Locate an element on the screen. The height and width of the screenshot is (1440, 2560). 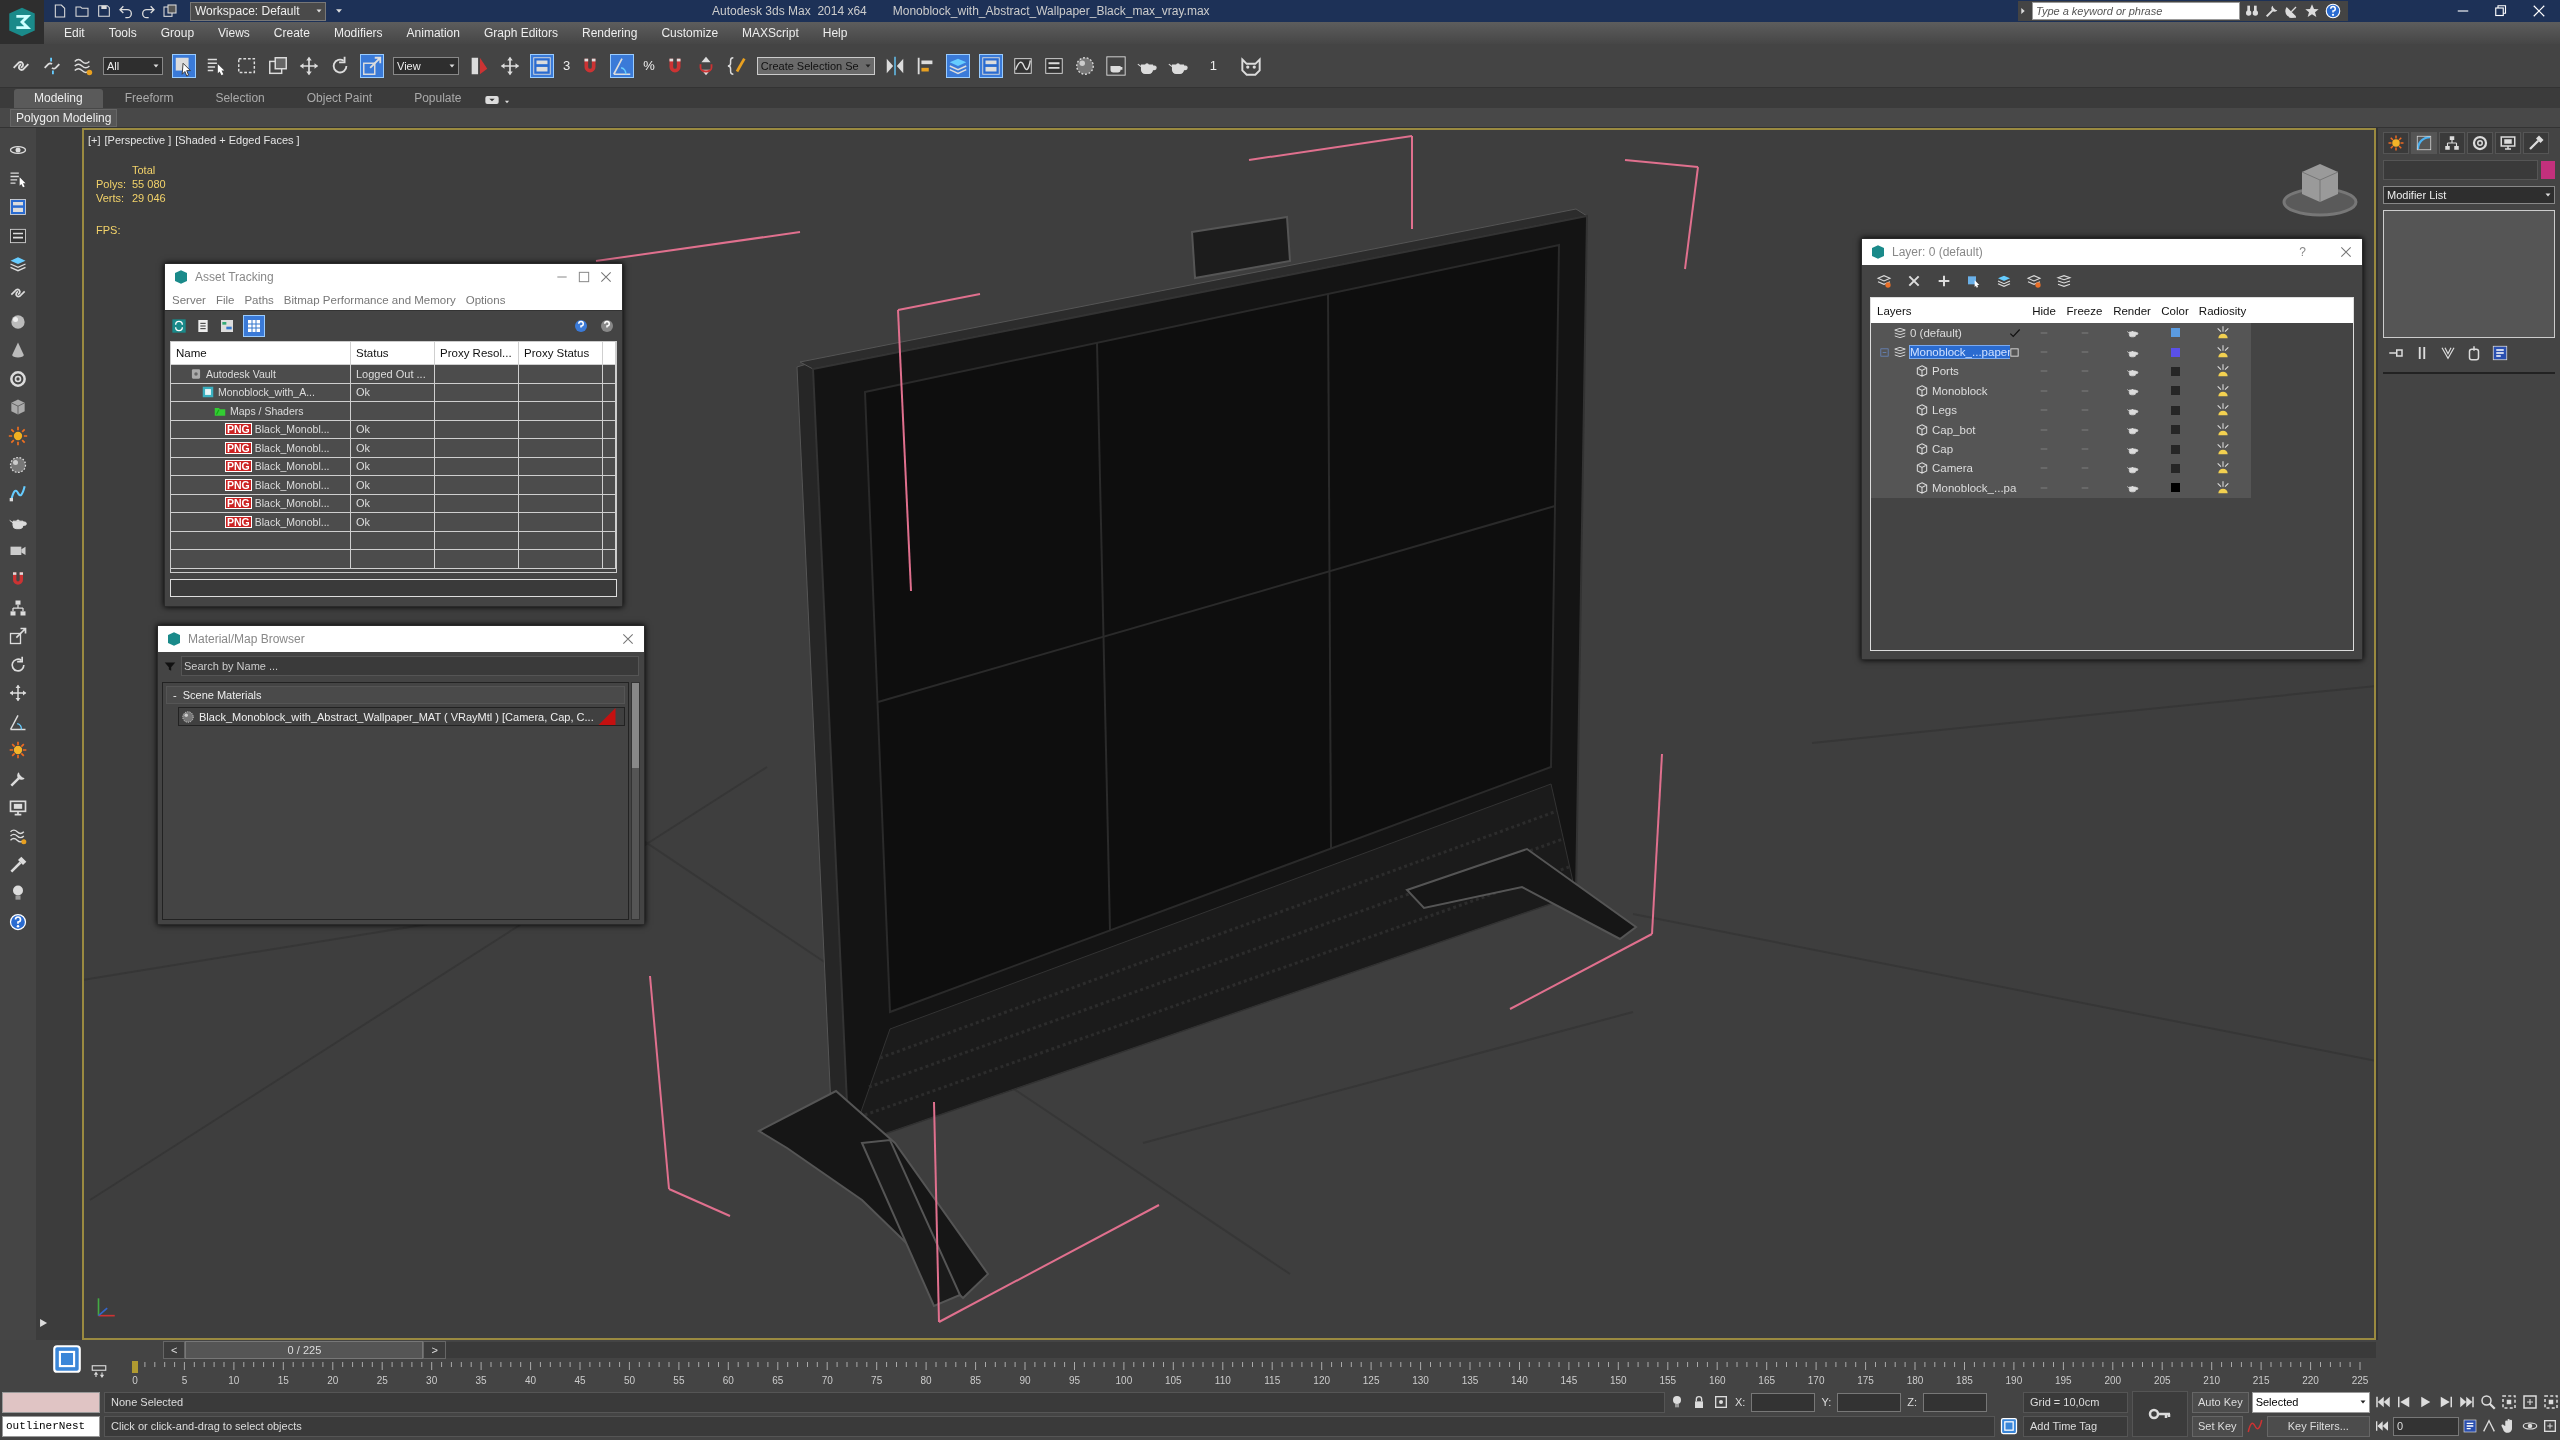
hammer-icon is located at coordinates (18, 864).